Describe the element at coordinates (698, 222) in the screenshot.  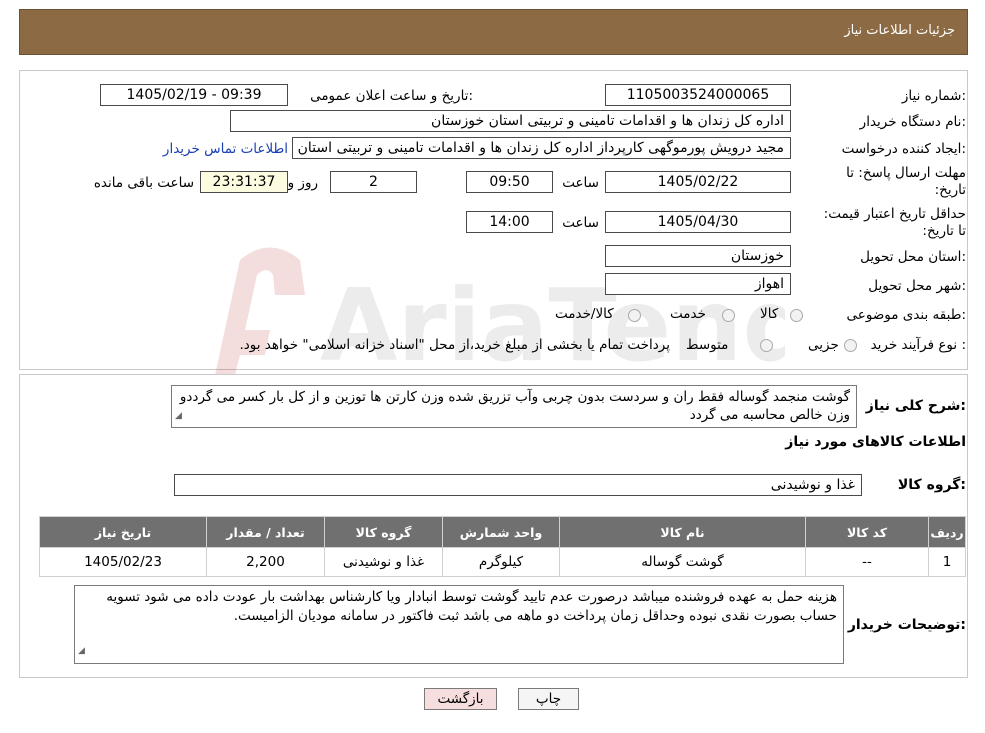
I see `validity-date-field: 1405/04/30` at that location.